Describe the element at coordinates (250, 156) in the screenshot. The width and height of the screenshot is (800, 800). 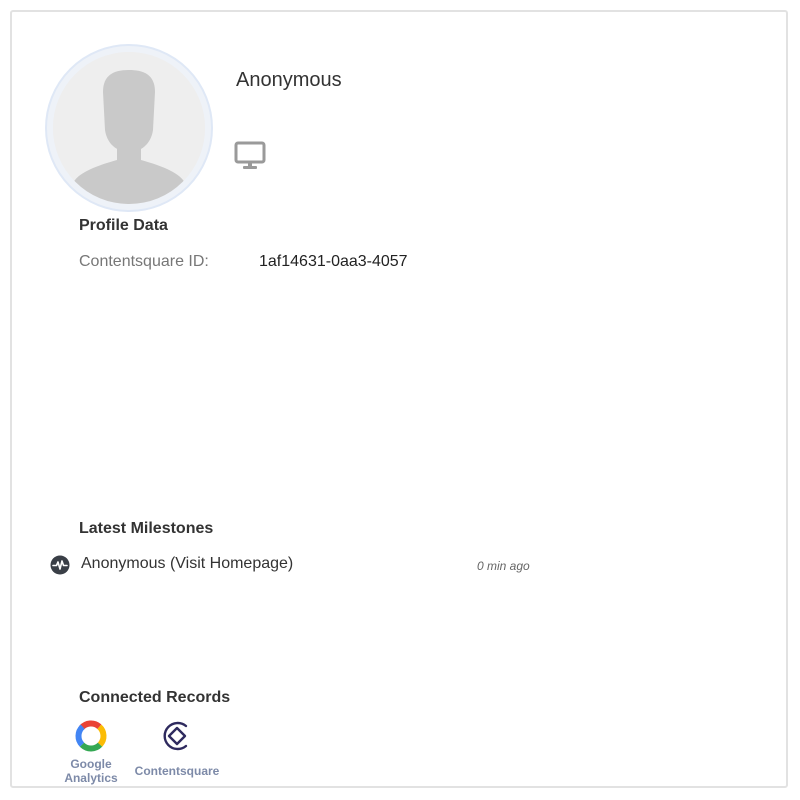
I see `desktop-monitor-icon` at that location.